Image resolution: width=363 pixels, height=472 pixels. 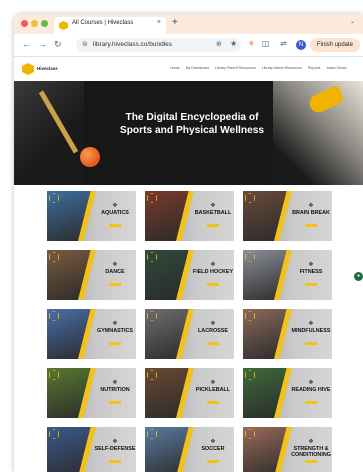 I want to click on category-card: ❖ AQUATICS, so click(x=91, y=216).